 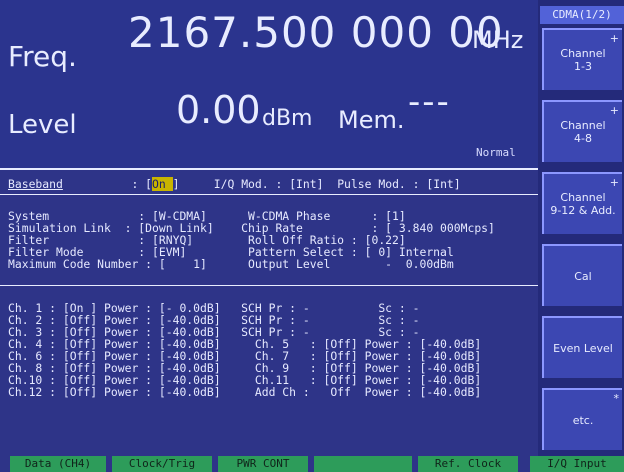 What do you see at coordinates (218, 110) in the screenshot?
I see `level-value: 0.00` at bounding box center [218, 110].